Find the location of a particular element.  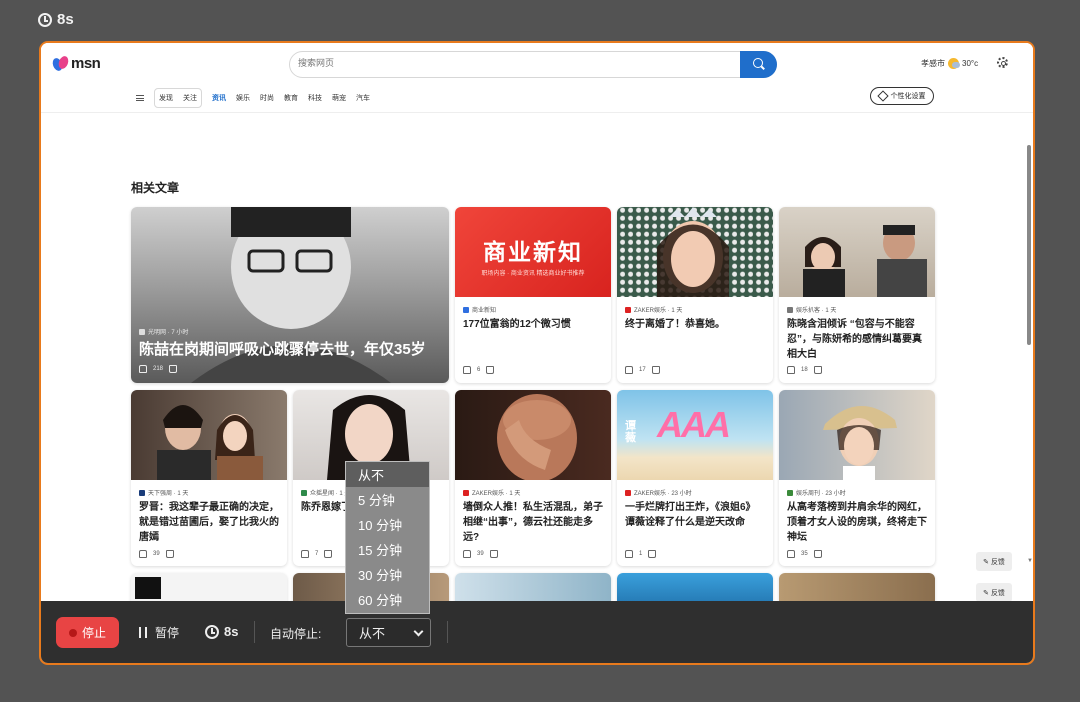

article-title: 终于离婚了！恭喜她。 is located at coordinates (695, 324).